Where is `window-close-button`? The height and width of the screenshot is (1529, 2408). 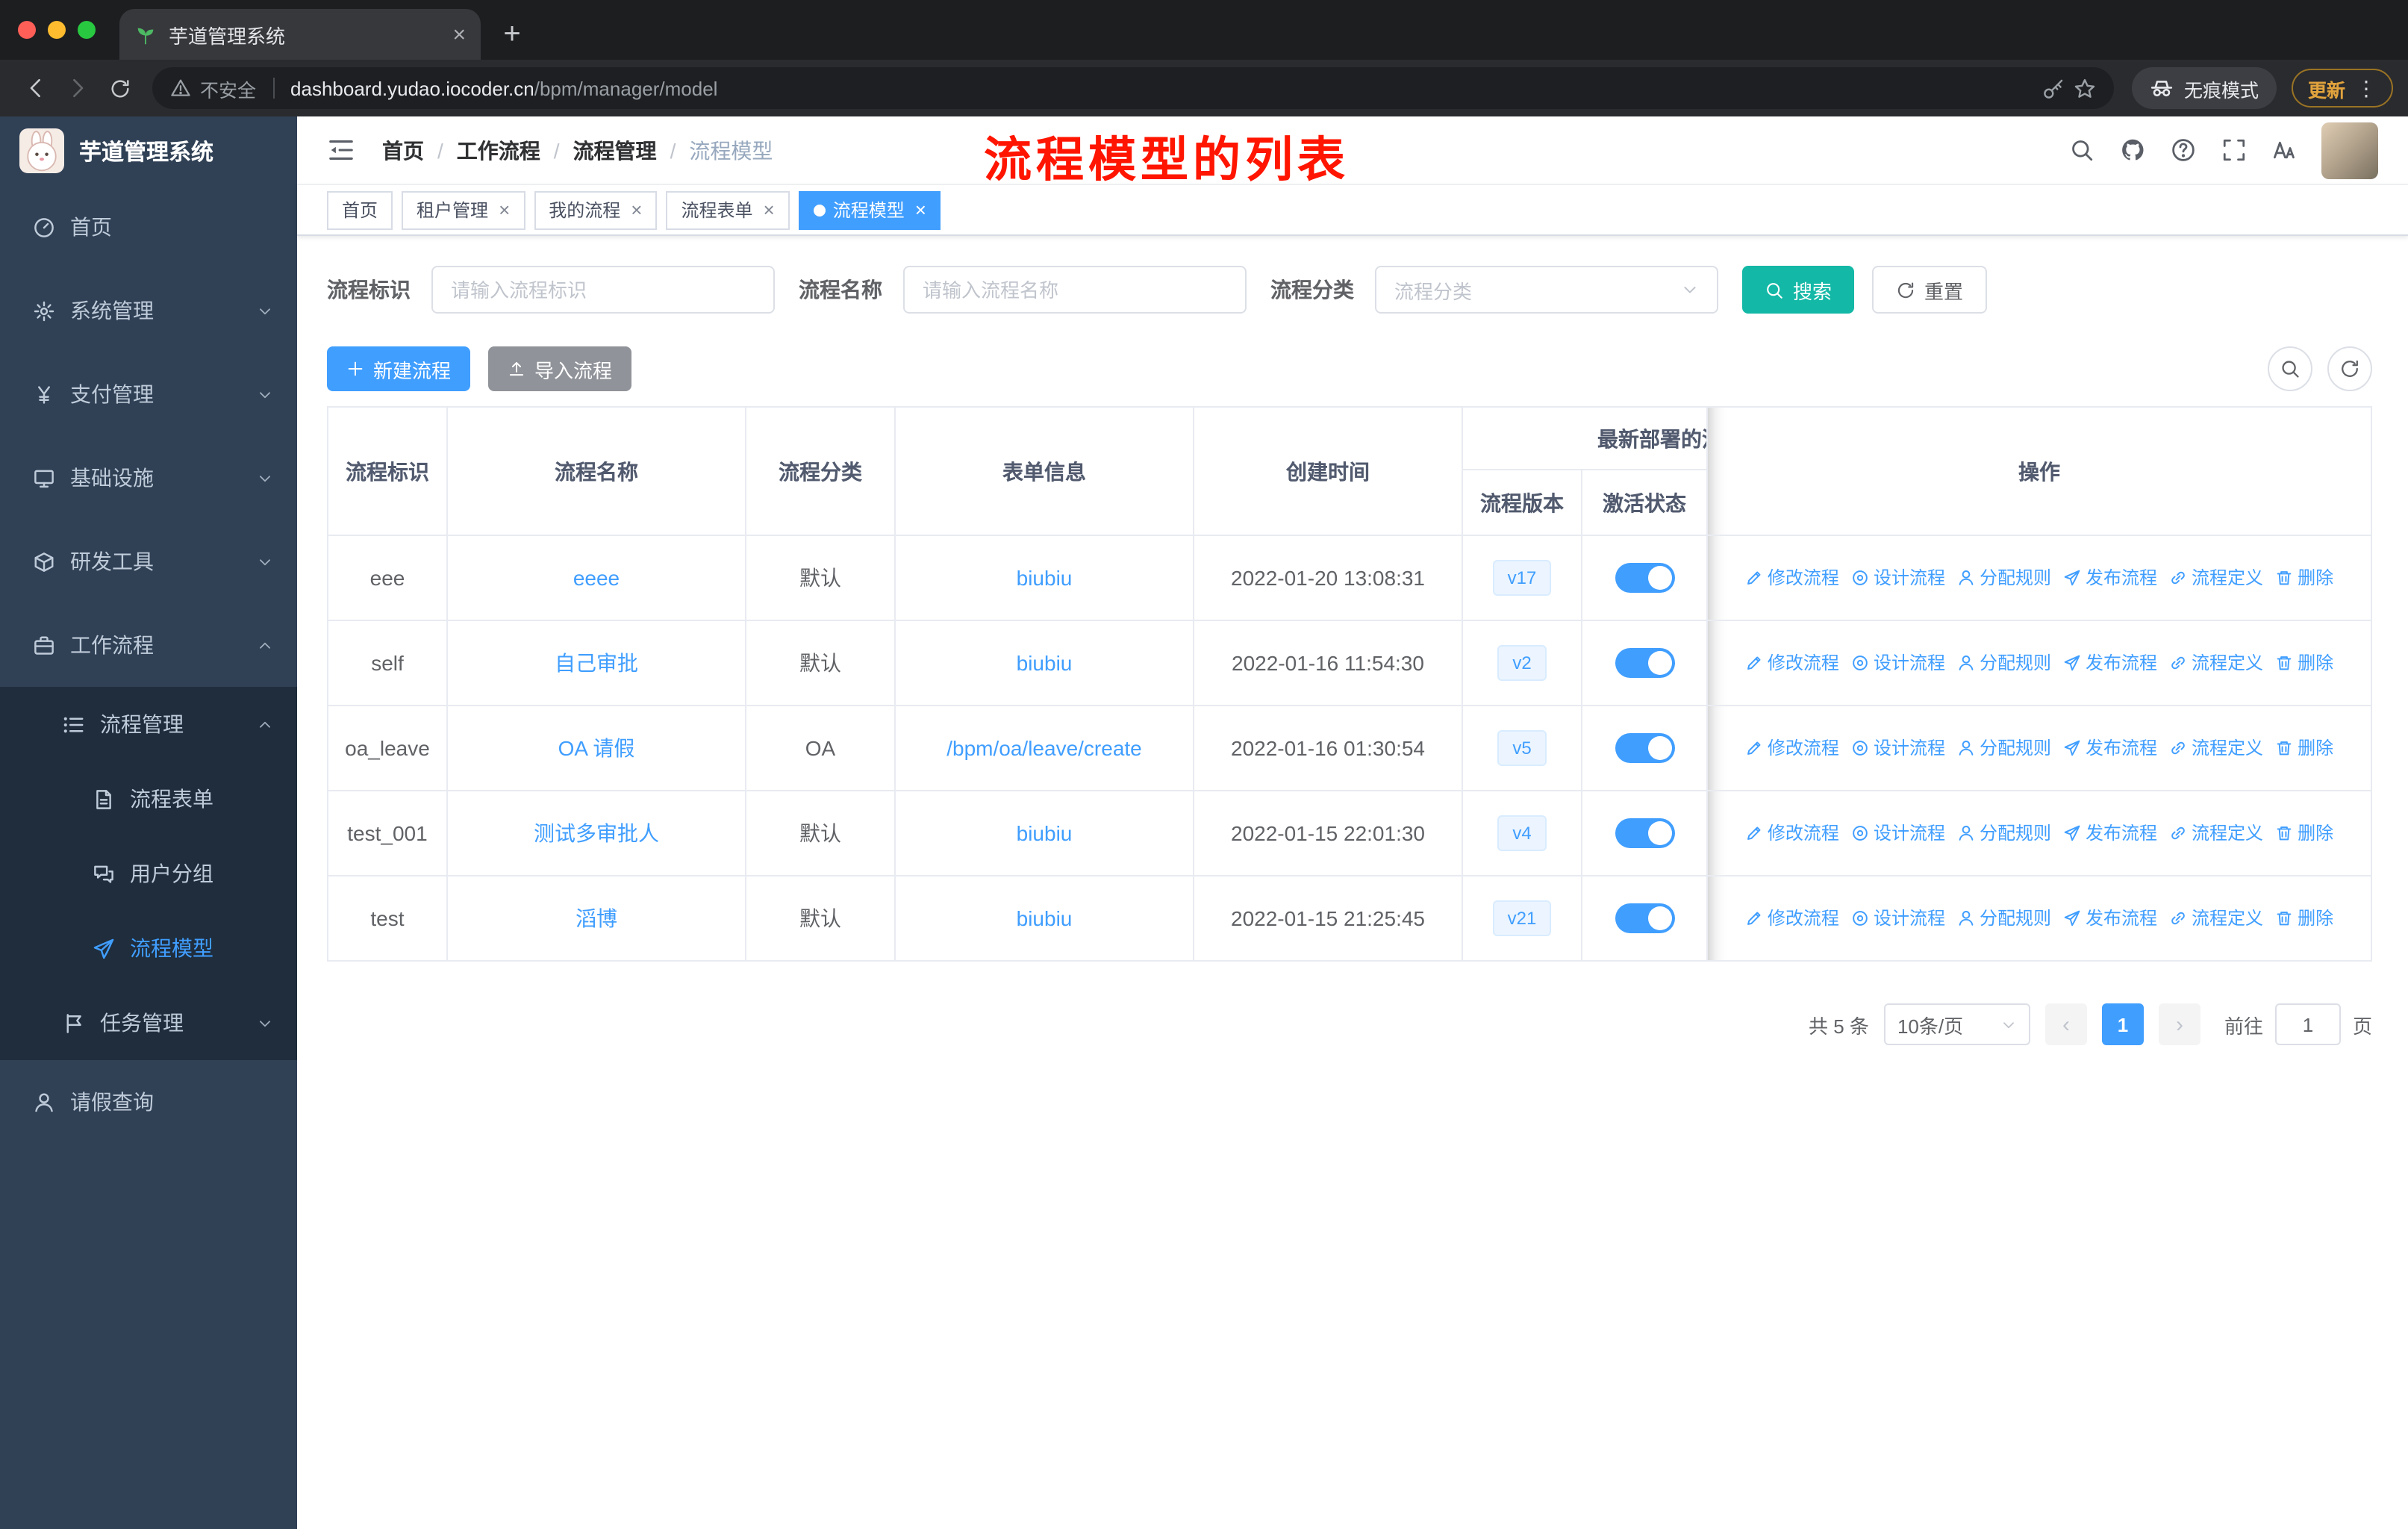 window-close-button is located at coordinates (27, 30).